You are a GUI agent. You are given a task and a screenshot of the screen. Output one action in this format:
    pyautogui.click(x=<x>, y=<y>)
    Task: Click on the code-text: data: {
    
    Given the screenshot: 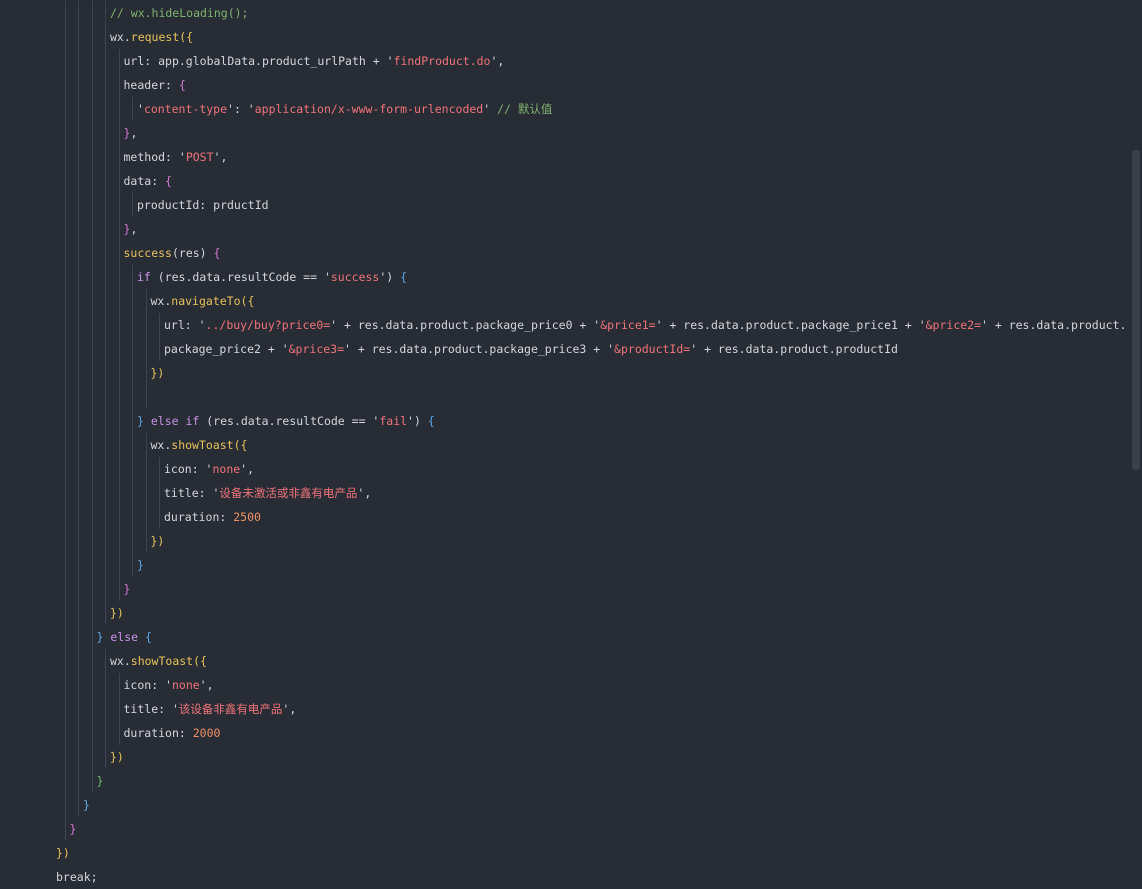 What is the action you would take?
    pyautogui.click(x=148, y=181)
    